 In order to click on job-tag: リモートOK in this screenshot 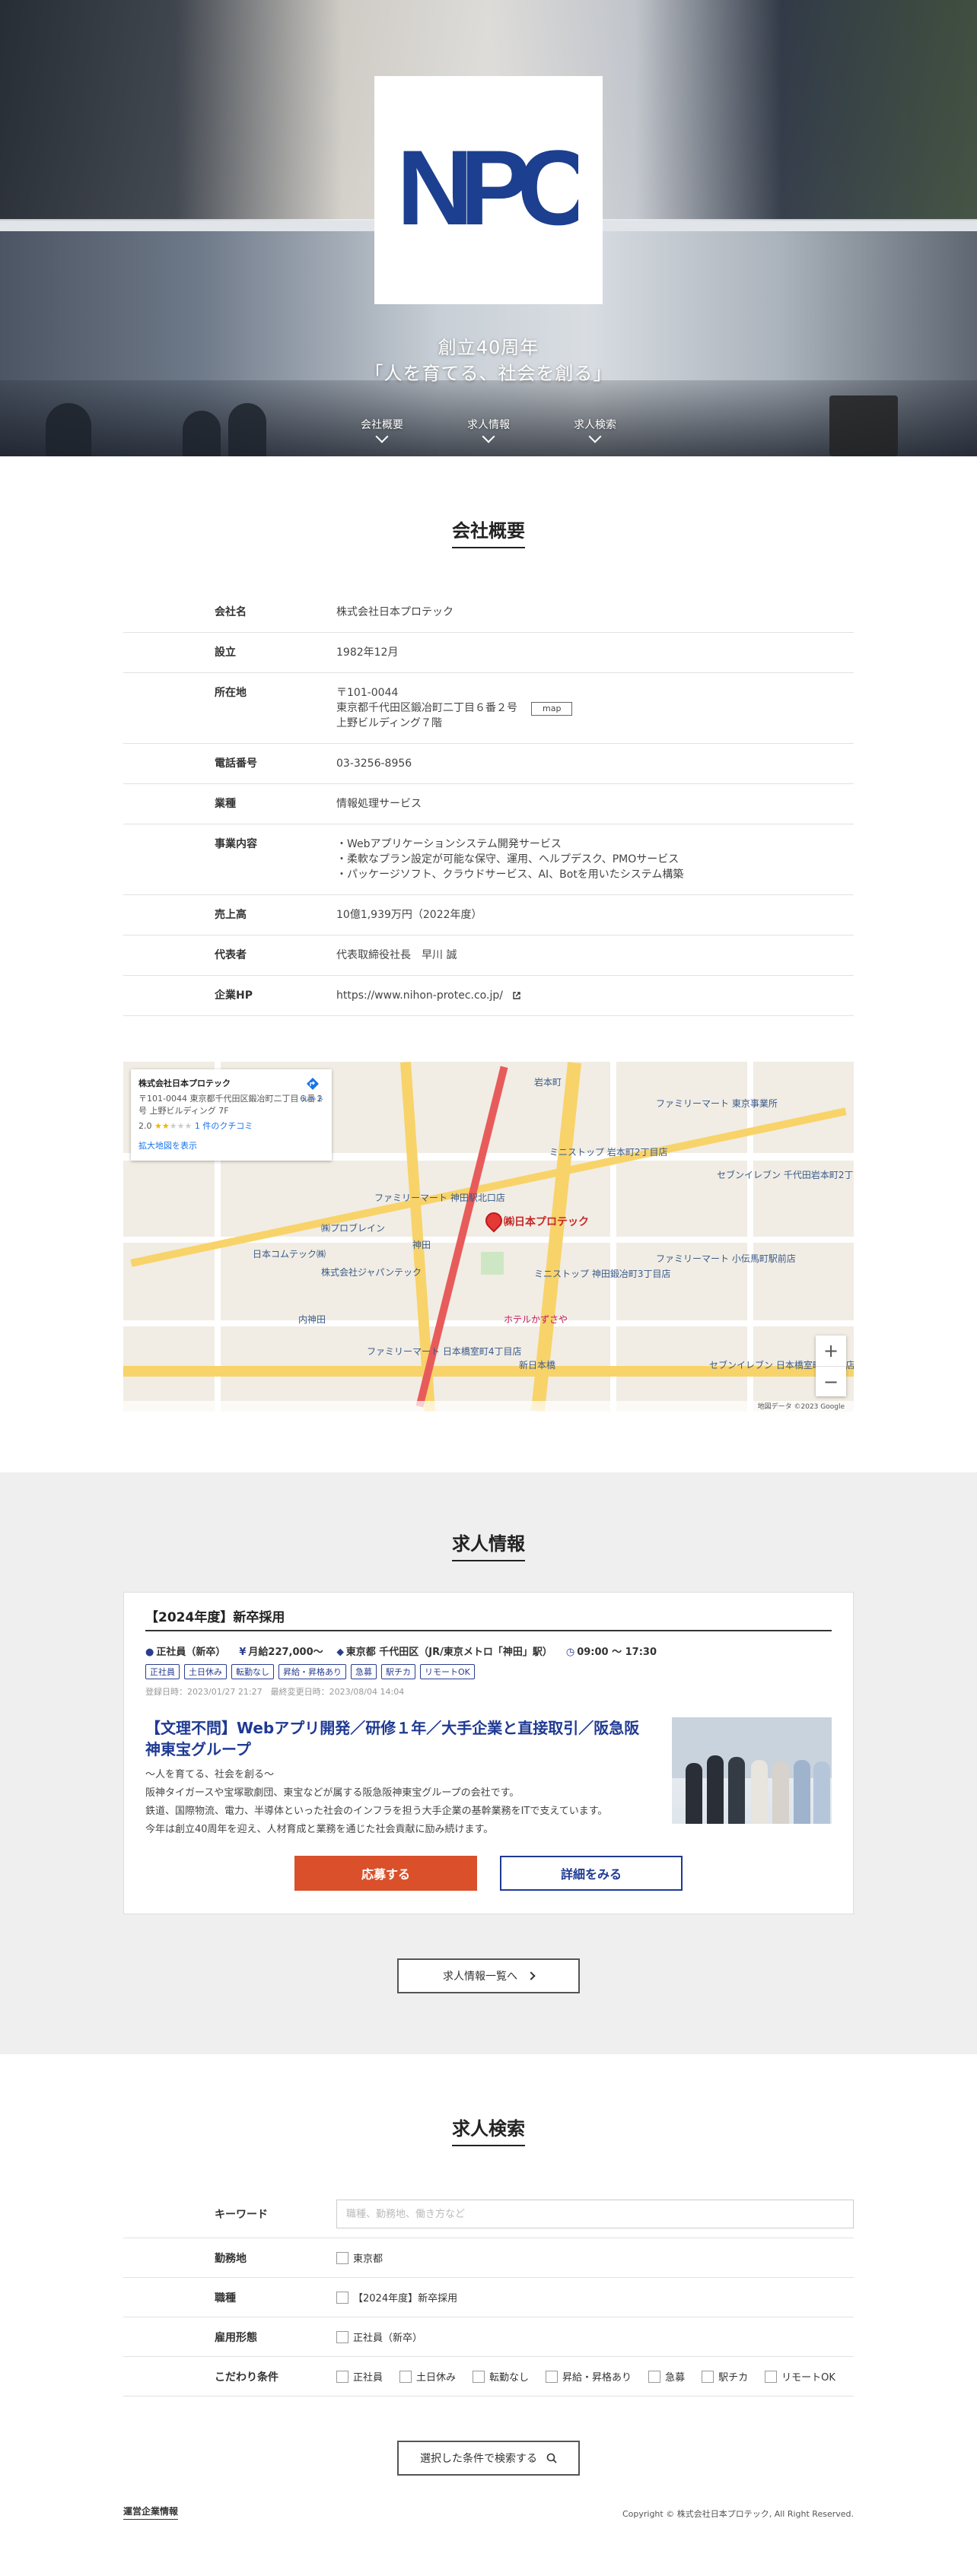, I will do `click(447, 1672)`.